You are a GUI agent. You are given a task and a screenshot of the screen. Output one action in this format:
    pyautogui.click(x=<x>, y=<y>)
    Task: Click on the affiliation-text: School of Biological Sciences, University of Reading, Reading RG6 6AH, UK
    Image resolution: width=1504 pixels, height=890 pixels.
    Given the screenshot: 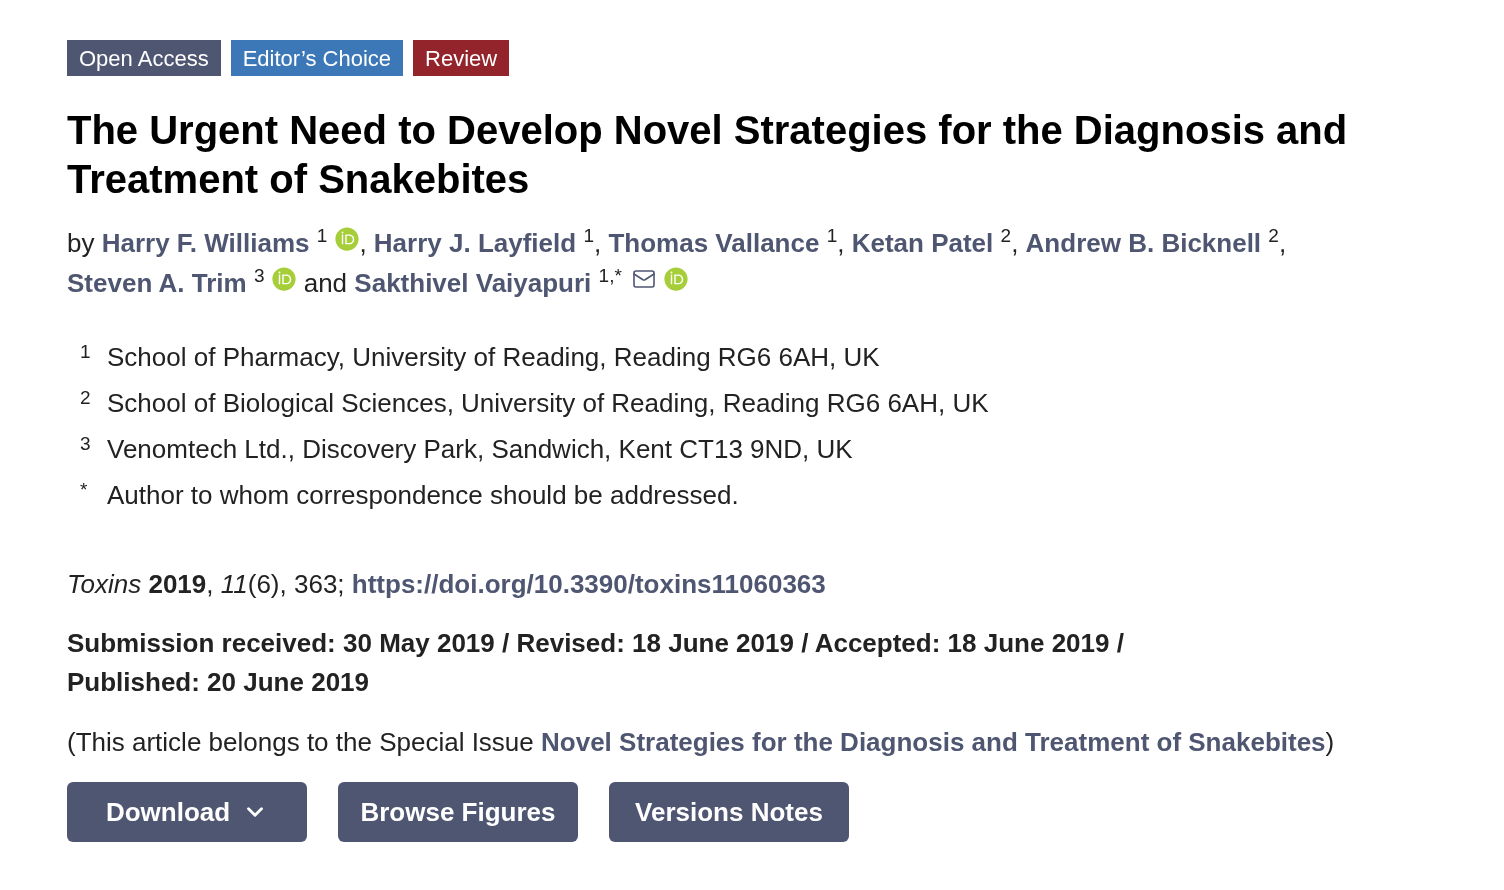 What is the action you would take?
    pyautogui.click(x=548, y=403)
    